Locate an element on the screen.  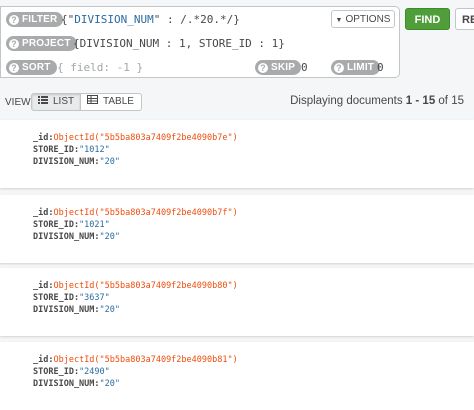
list-view-button: LIST is located at coordinates (56, 102).